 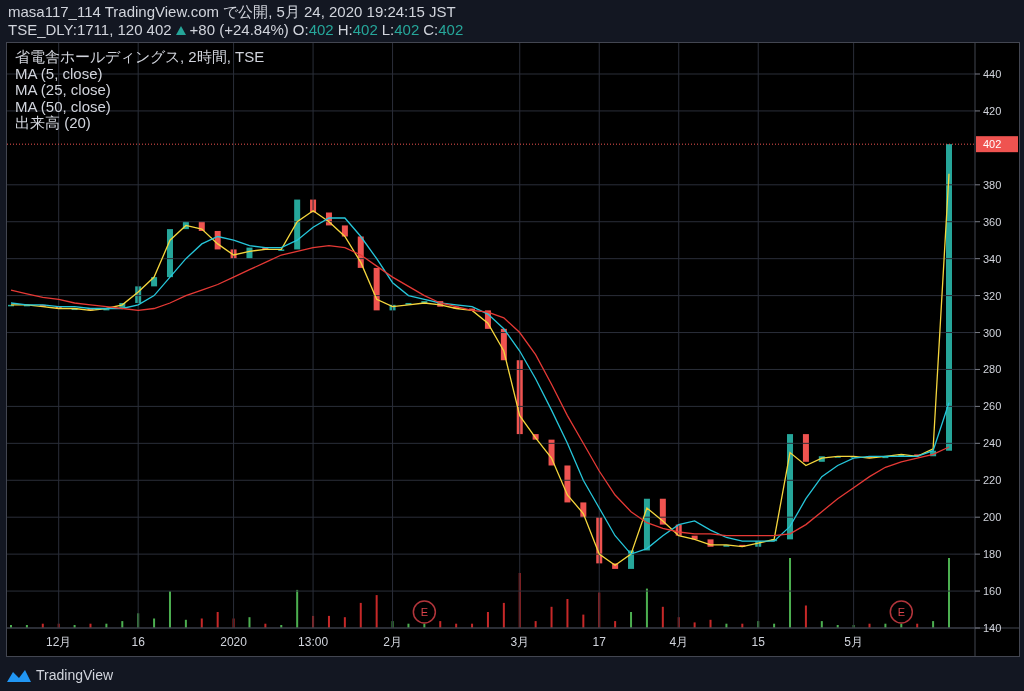 I want to click on price-axis-label: 260, so click(x=992, y=406).